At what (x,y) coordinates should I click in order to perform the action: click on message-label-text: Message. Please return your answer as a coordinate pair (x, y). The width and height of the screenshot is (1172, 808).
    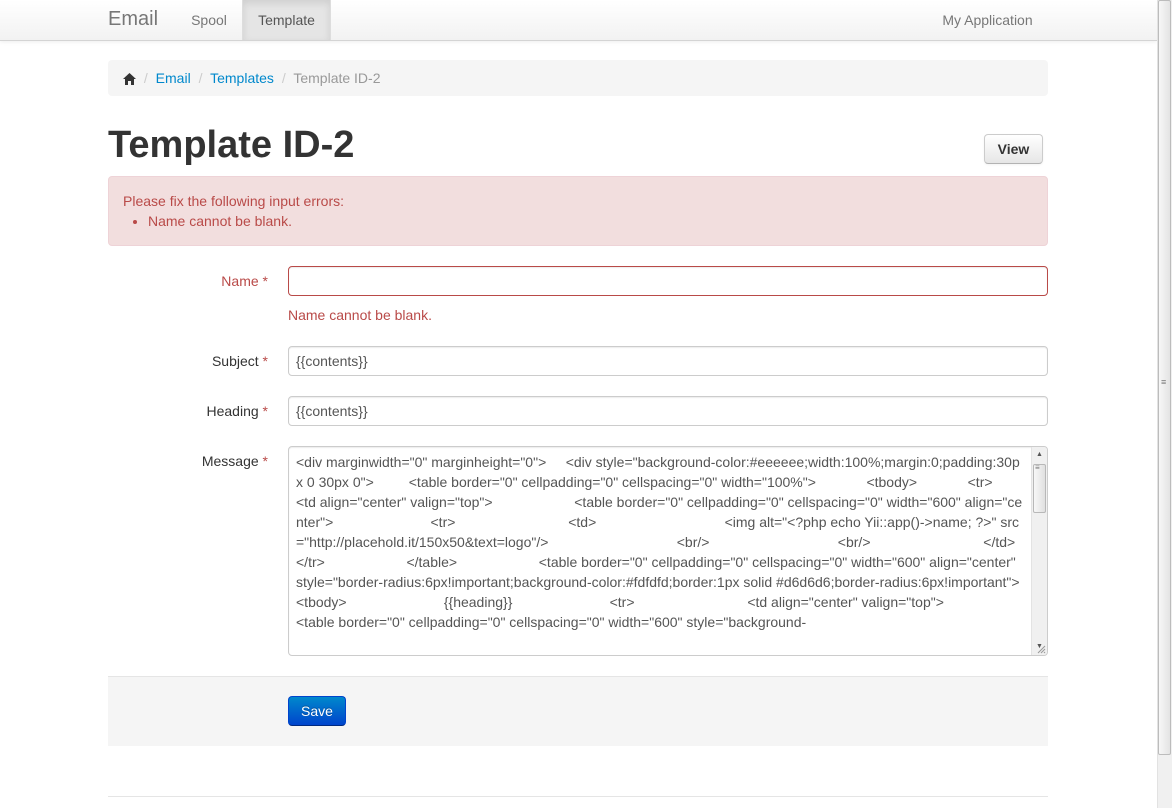
    Looking at the image, I should click on (230, 461).